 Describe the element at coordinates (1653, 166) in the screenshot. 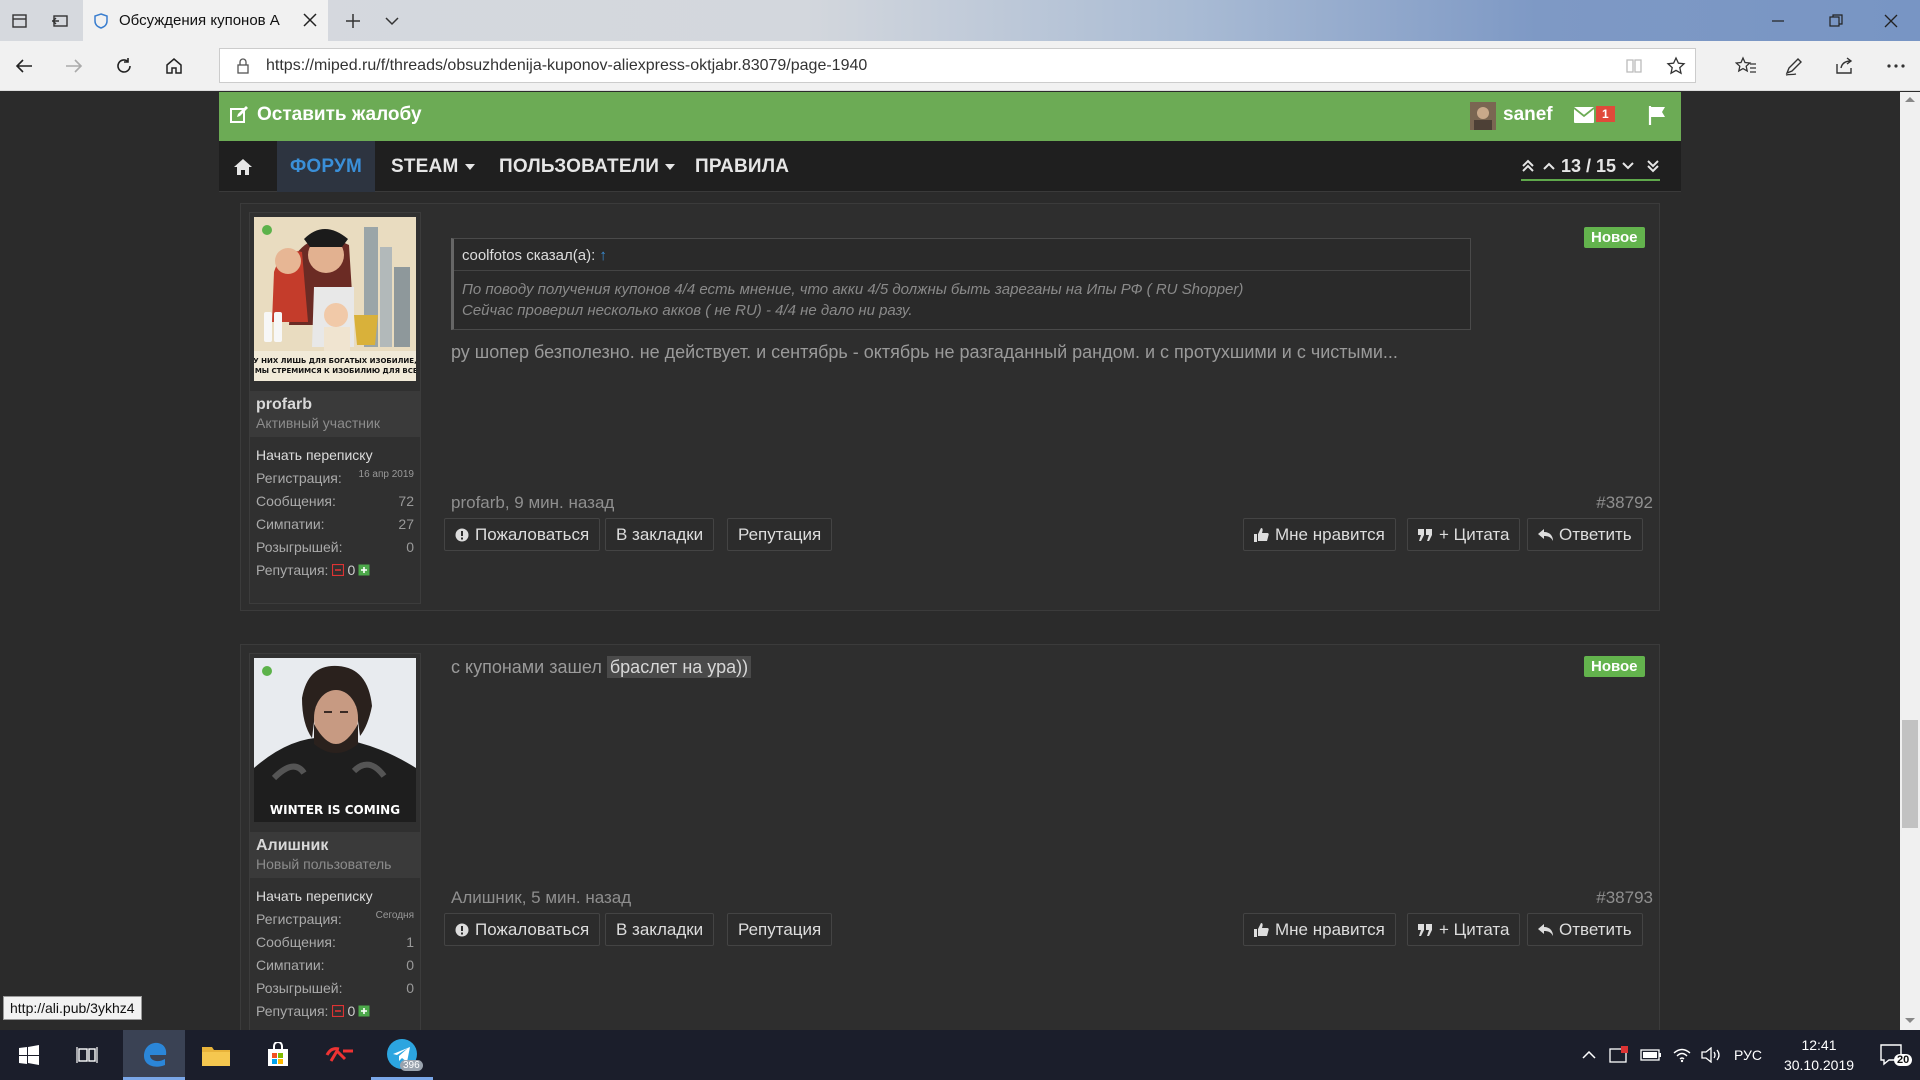

I see `last-page-icon` at that location.